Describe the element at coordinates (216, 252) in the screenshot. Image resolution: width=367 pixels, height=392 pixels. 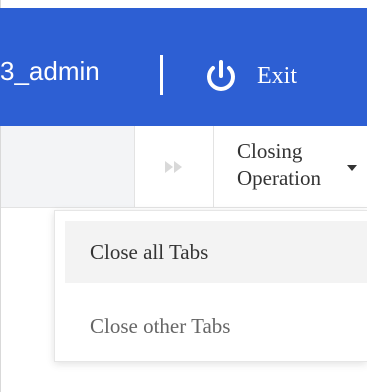
I see `menu-item-close-all-tabs: Close all Tabs` at that location.